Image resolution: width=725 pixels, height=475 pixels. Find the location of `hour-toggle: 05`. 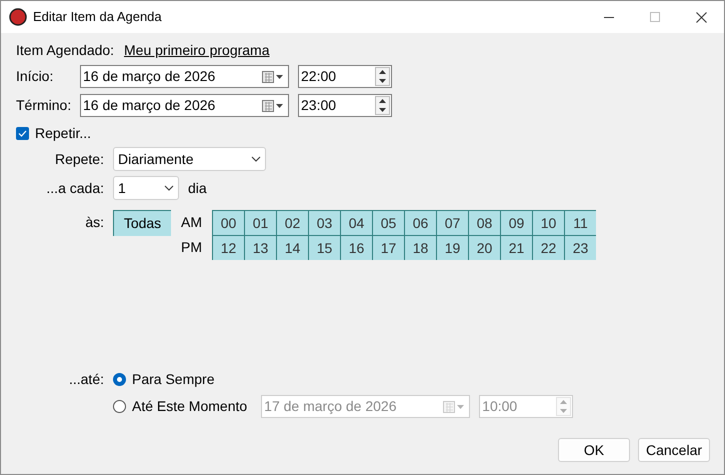

hour-toggle: 05 is located at coordinates (388, 222).